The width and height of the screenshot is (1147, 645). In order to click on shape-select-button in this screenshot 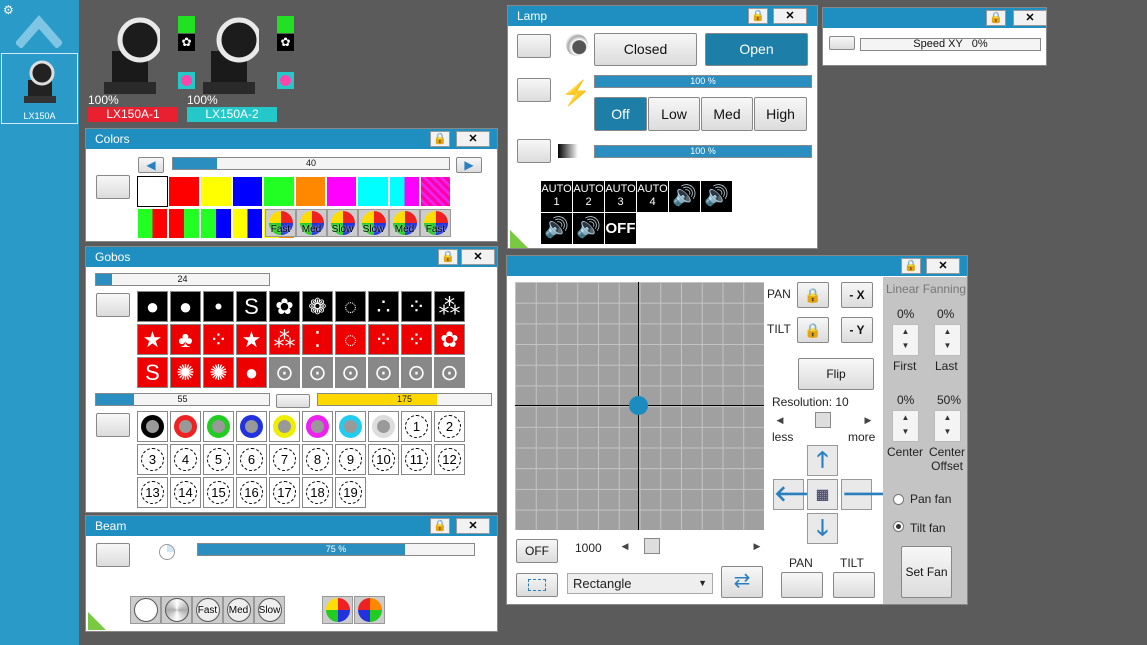, I will do `click(537, 585)`.